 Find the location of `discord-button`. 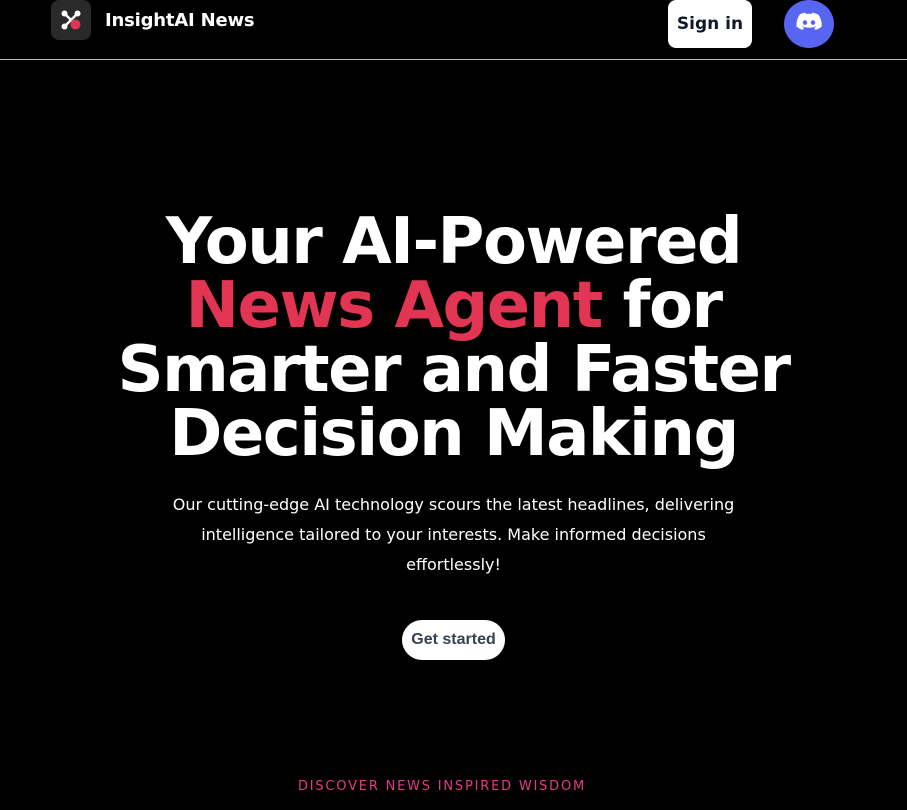

discord-button is located at coordinates (809, 24).